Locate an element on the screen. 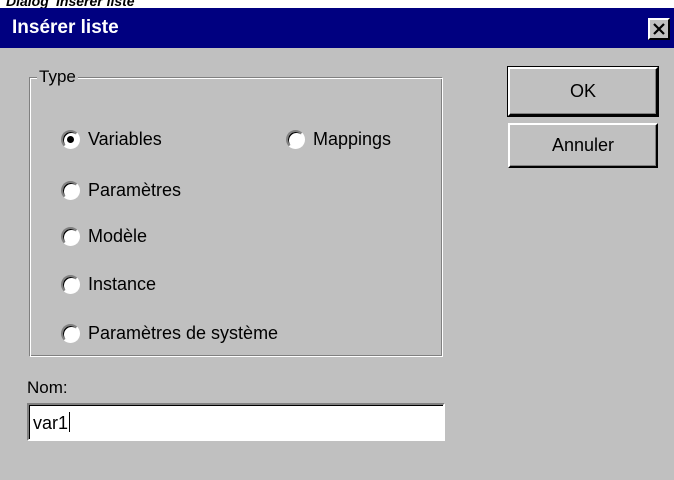  close-button is located at coordinates (659, 29).